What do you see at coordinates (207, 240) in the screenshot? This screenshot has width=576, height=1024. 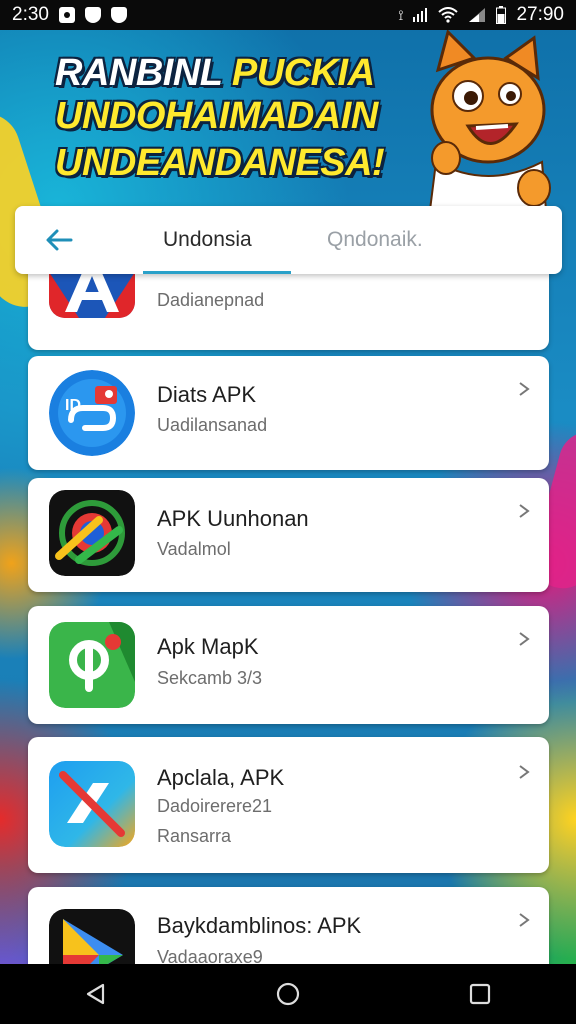 I see `tab-undonsia: Undonsia` at bounding box center [207, 240].